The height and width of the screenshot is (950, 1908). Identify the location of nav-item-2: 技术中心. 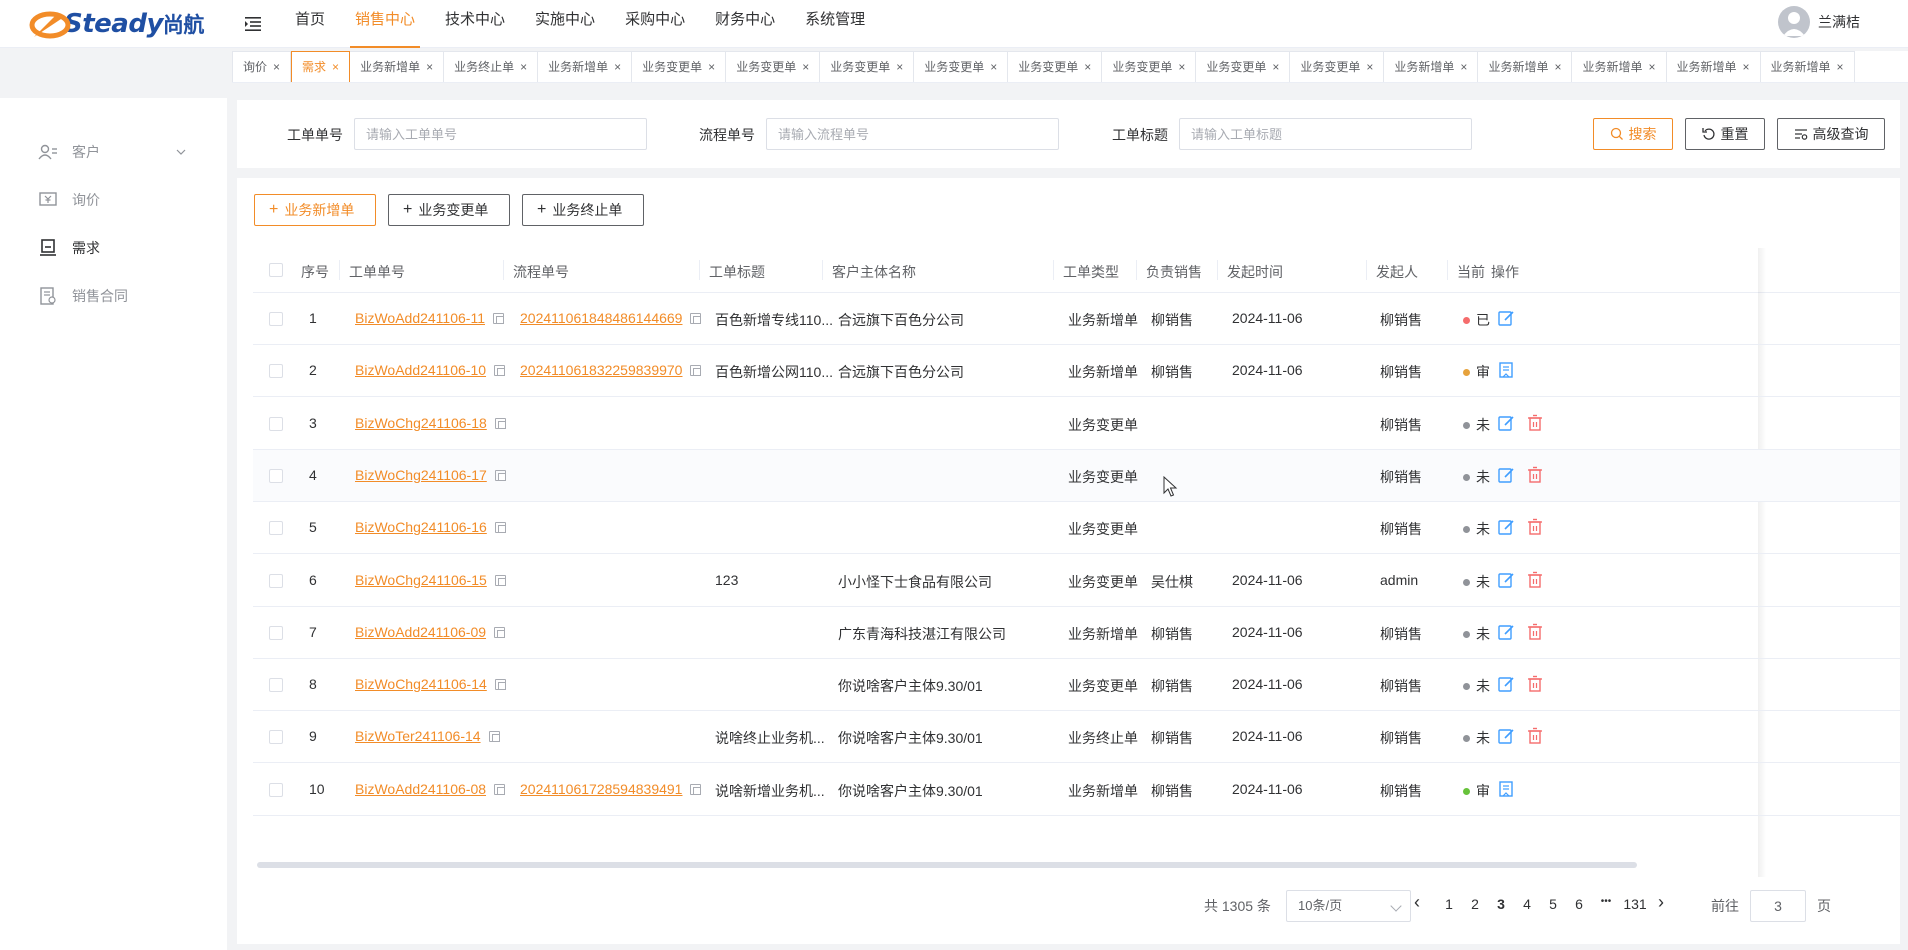
(475, 24).